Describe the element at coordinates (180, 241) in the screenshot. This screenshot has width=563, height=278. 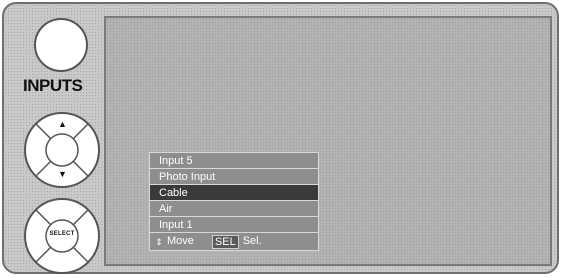
I see `move-hint: Move` at that location.